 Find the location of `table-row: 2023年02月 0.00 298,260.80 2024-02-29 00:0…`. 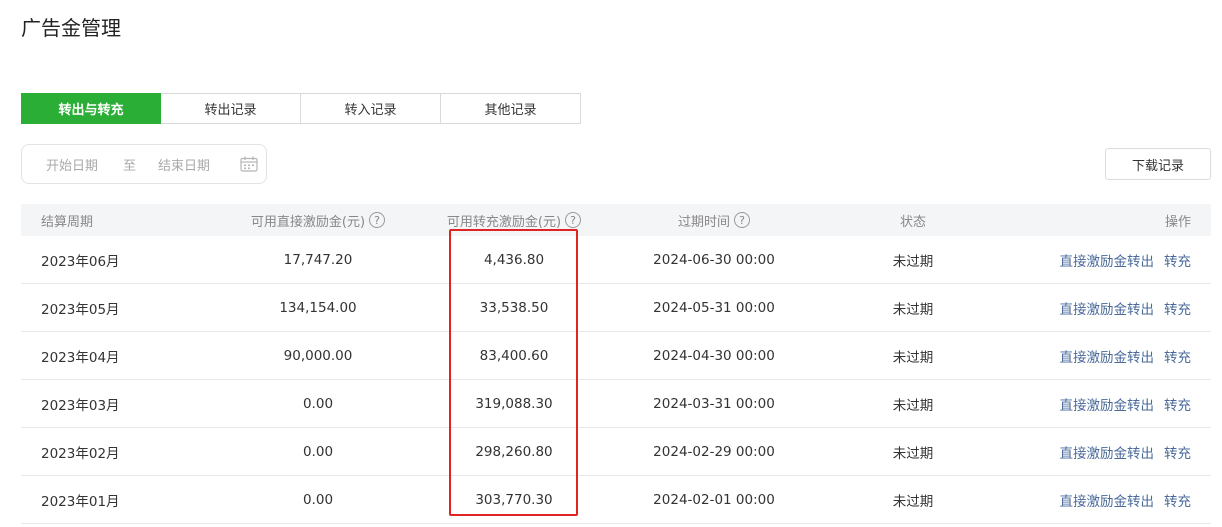

table-row: 2023年02月 0.00 298,260.80 2024-02-29 00:0… is located at coordinates (616, 452).